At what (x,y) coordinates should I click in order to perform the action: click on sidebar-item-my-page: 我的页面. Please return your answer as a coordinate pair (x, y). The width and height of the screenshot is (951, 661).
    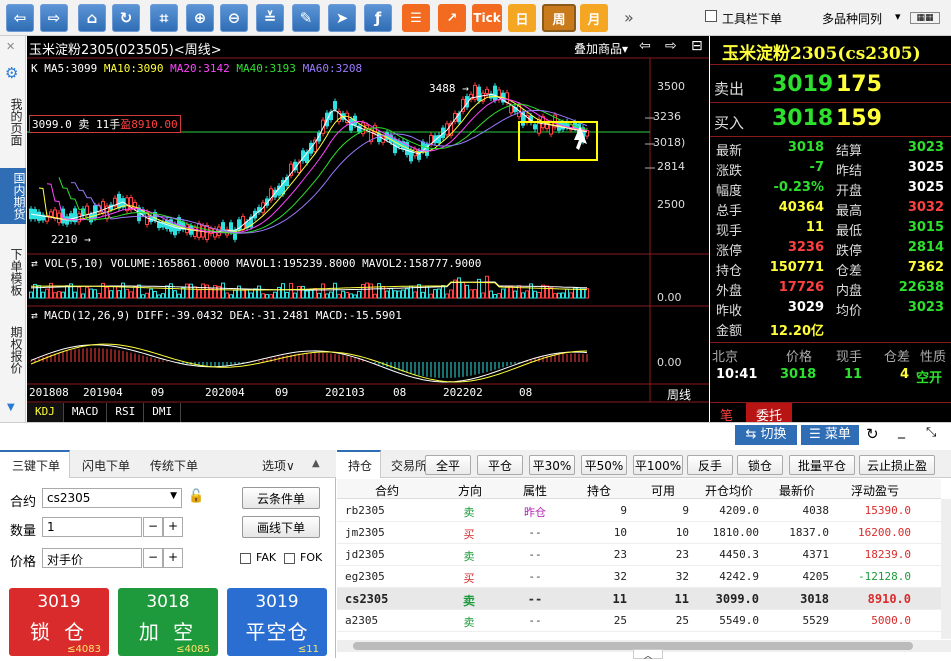
    Looking at the image, I should click on (13, 122).